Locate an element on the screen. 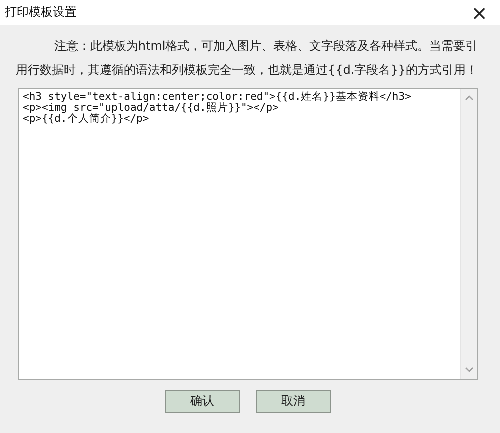 The width and height of the screenshot is (500, 433). scroll-up-icon is located at coordinates (469, 98).